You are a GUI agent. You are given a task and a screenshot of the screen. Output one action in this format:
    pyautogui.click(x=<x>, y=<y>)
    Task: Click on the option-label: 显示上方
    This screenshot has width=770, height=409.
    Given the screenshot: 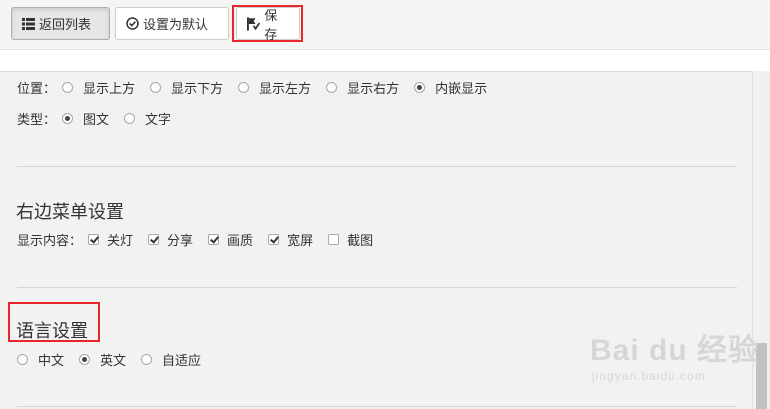 What is the action you would take?
    pyautogui.click(x=109, y=89)
    